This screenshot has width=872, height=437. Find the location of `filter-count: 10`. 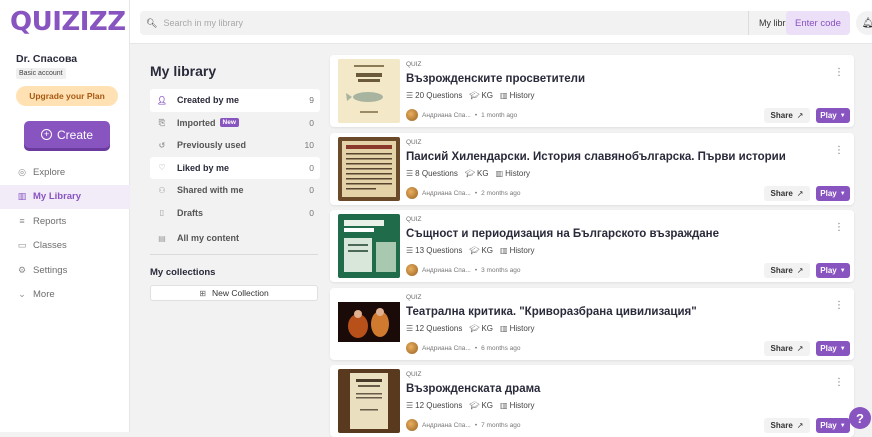

filter-count: 10 is located at coordinates (309, 145).